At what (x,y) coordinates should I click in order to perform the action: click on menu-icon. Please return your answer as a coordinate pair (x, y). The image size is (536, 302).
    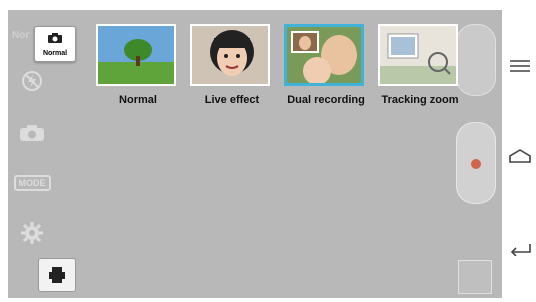
    Looking at the image, I should click on (520, 66).